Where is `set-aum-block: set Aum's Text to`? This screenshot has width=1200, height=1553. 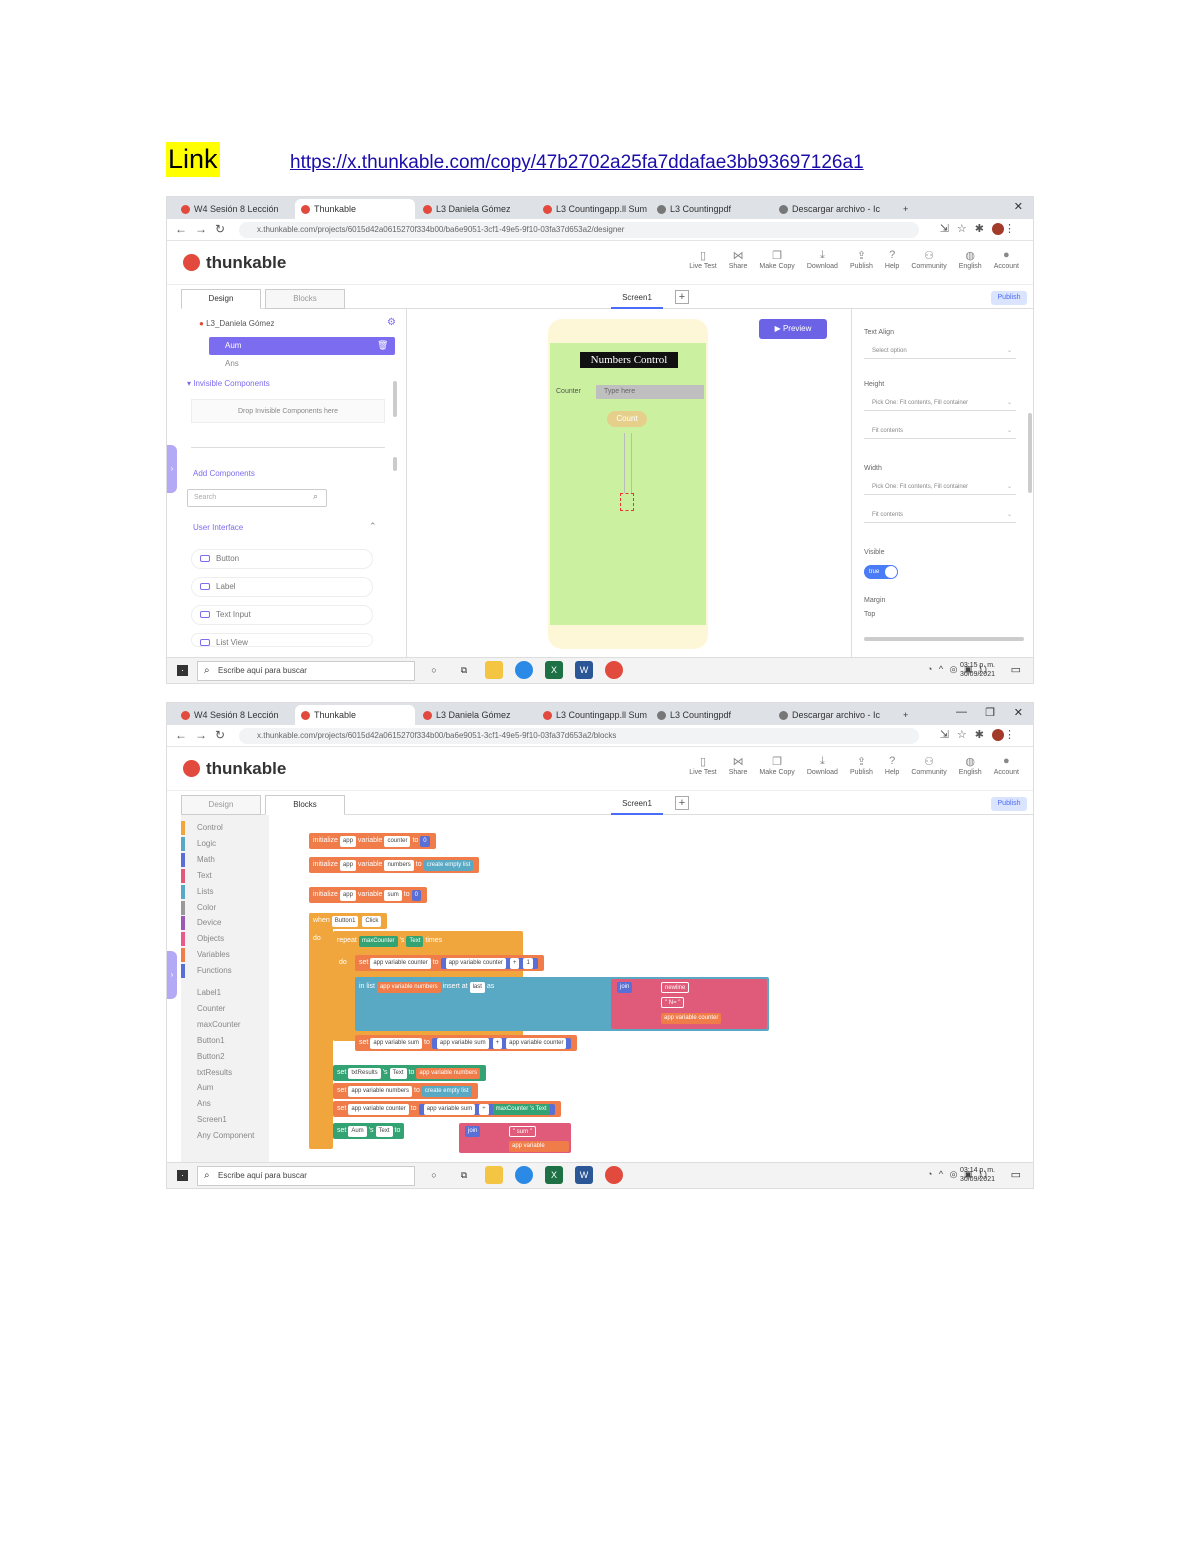 set-aum-block: set Aum's Text to is located at coordinates (369, 1131).